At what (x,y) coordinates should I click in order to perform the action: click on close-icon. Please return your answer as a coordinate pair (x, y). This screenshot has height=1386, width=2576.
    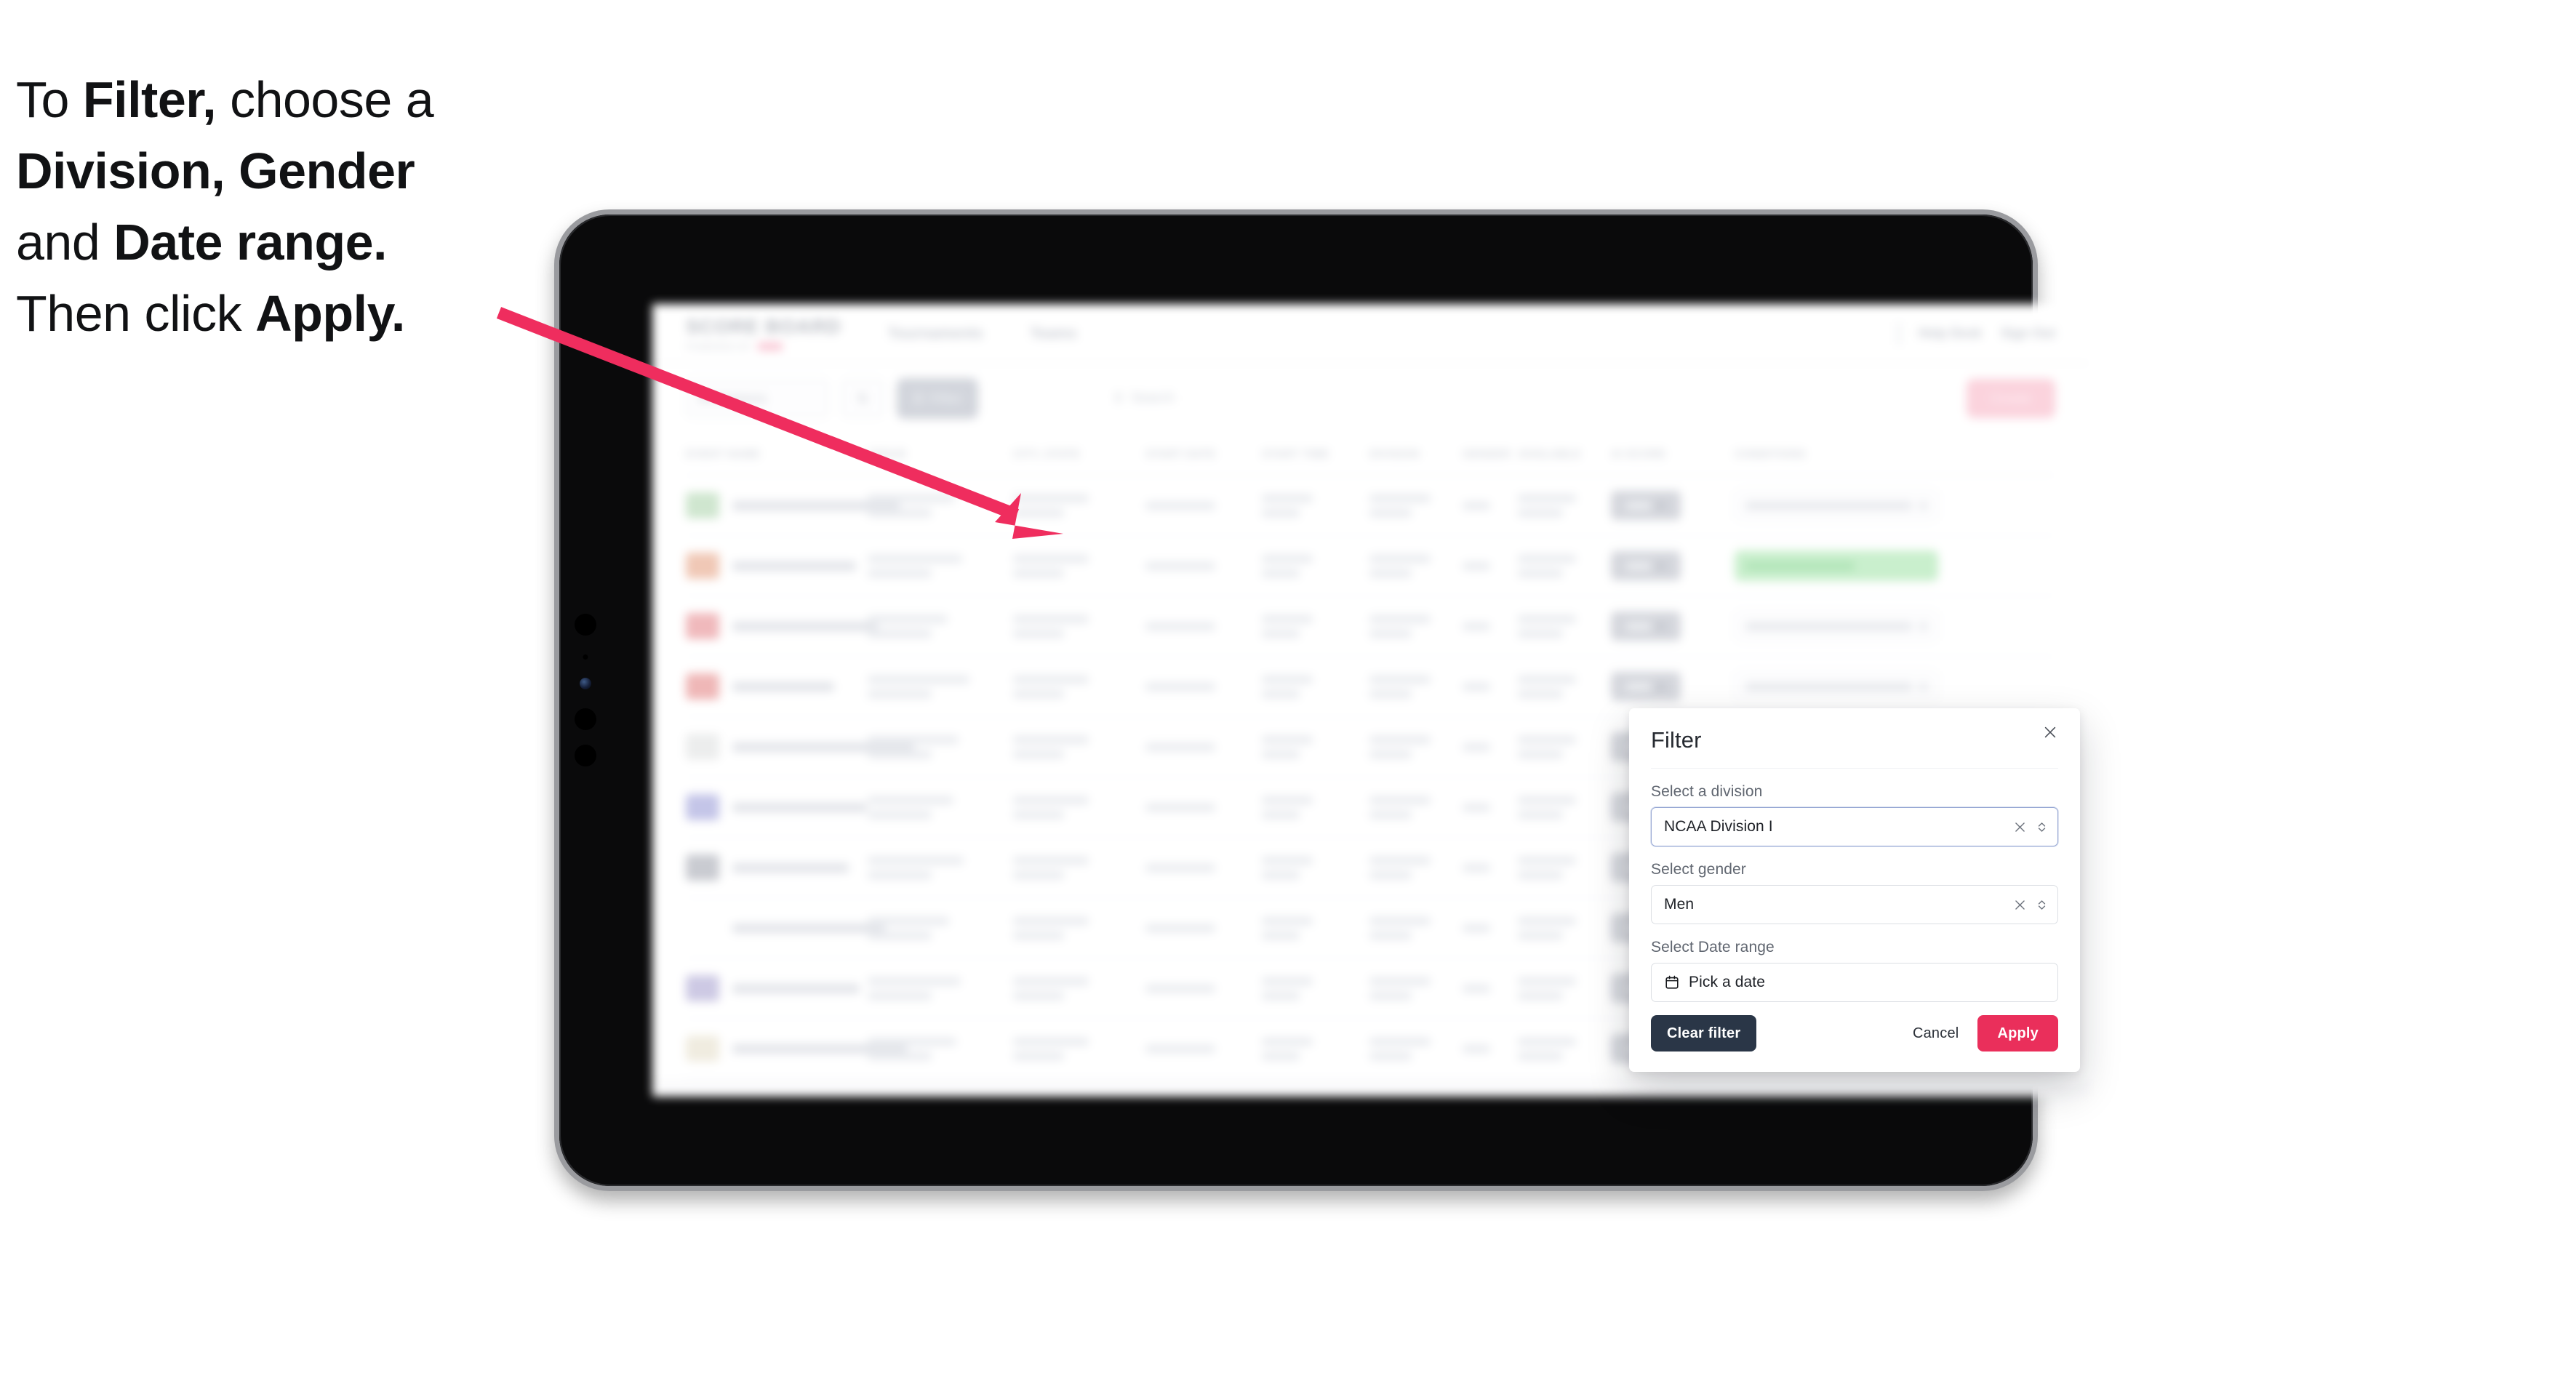
    Looking at the image, I should click on (2050, 733).